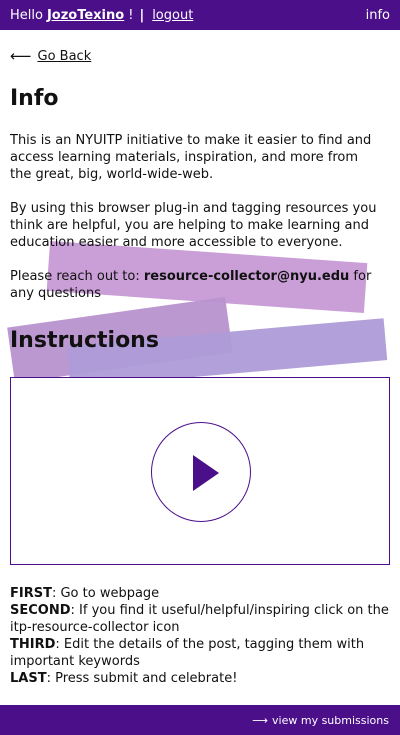  Describe the element at coordinates (26, 15) in the screenshot. I see `greeting-hello: Hello` at that location.